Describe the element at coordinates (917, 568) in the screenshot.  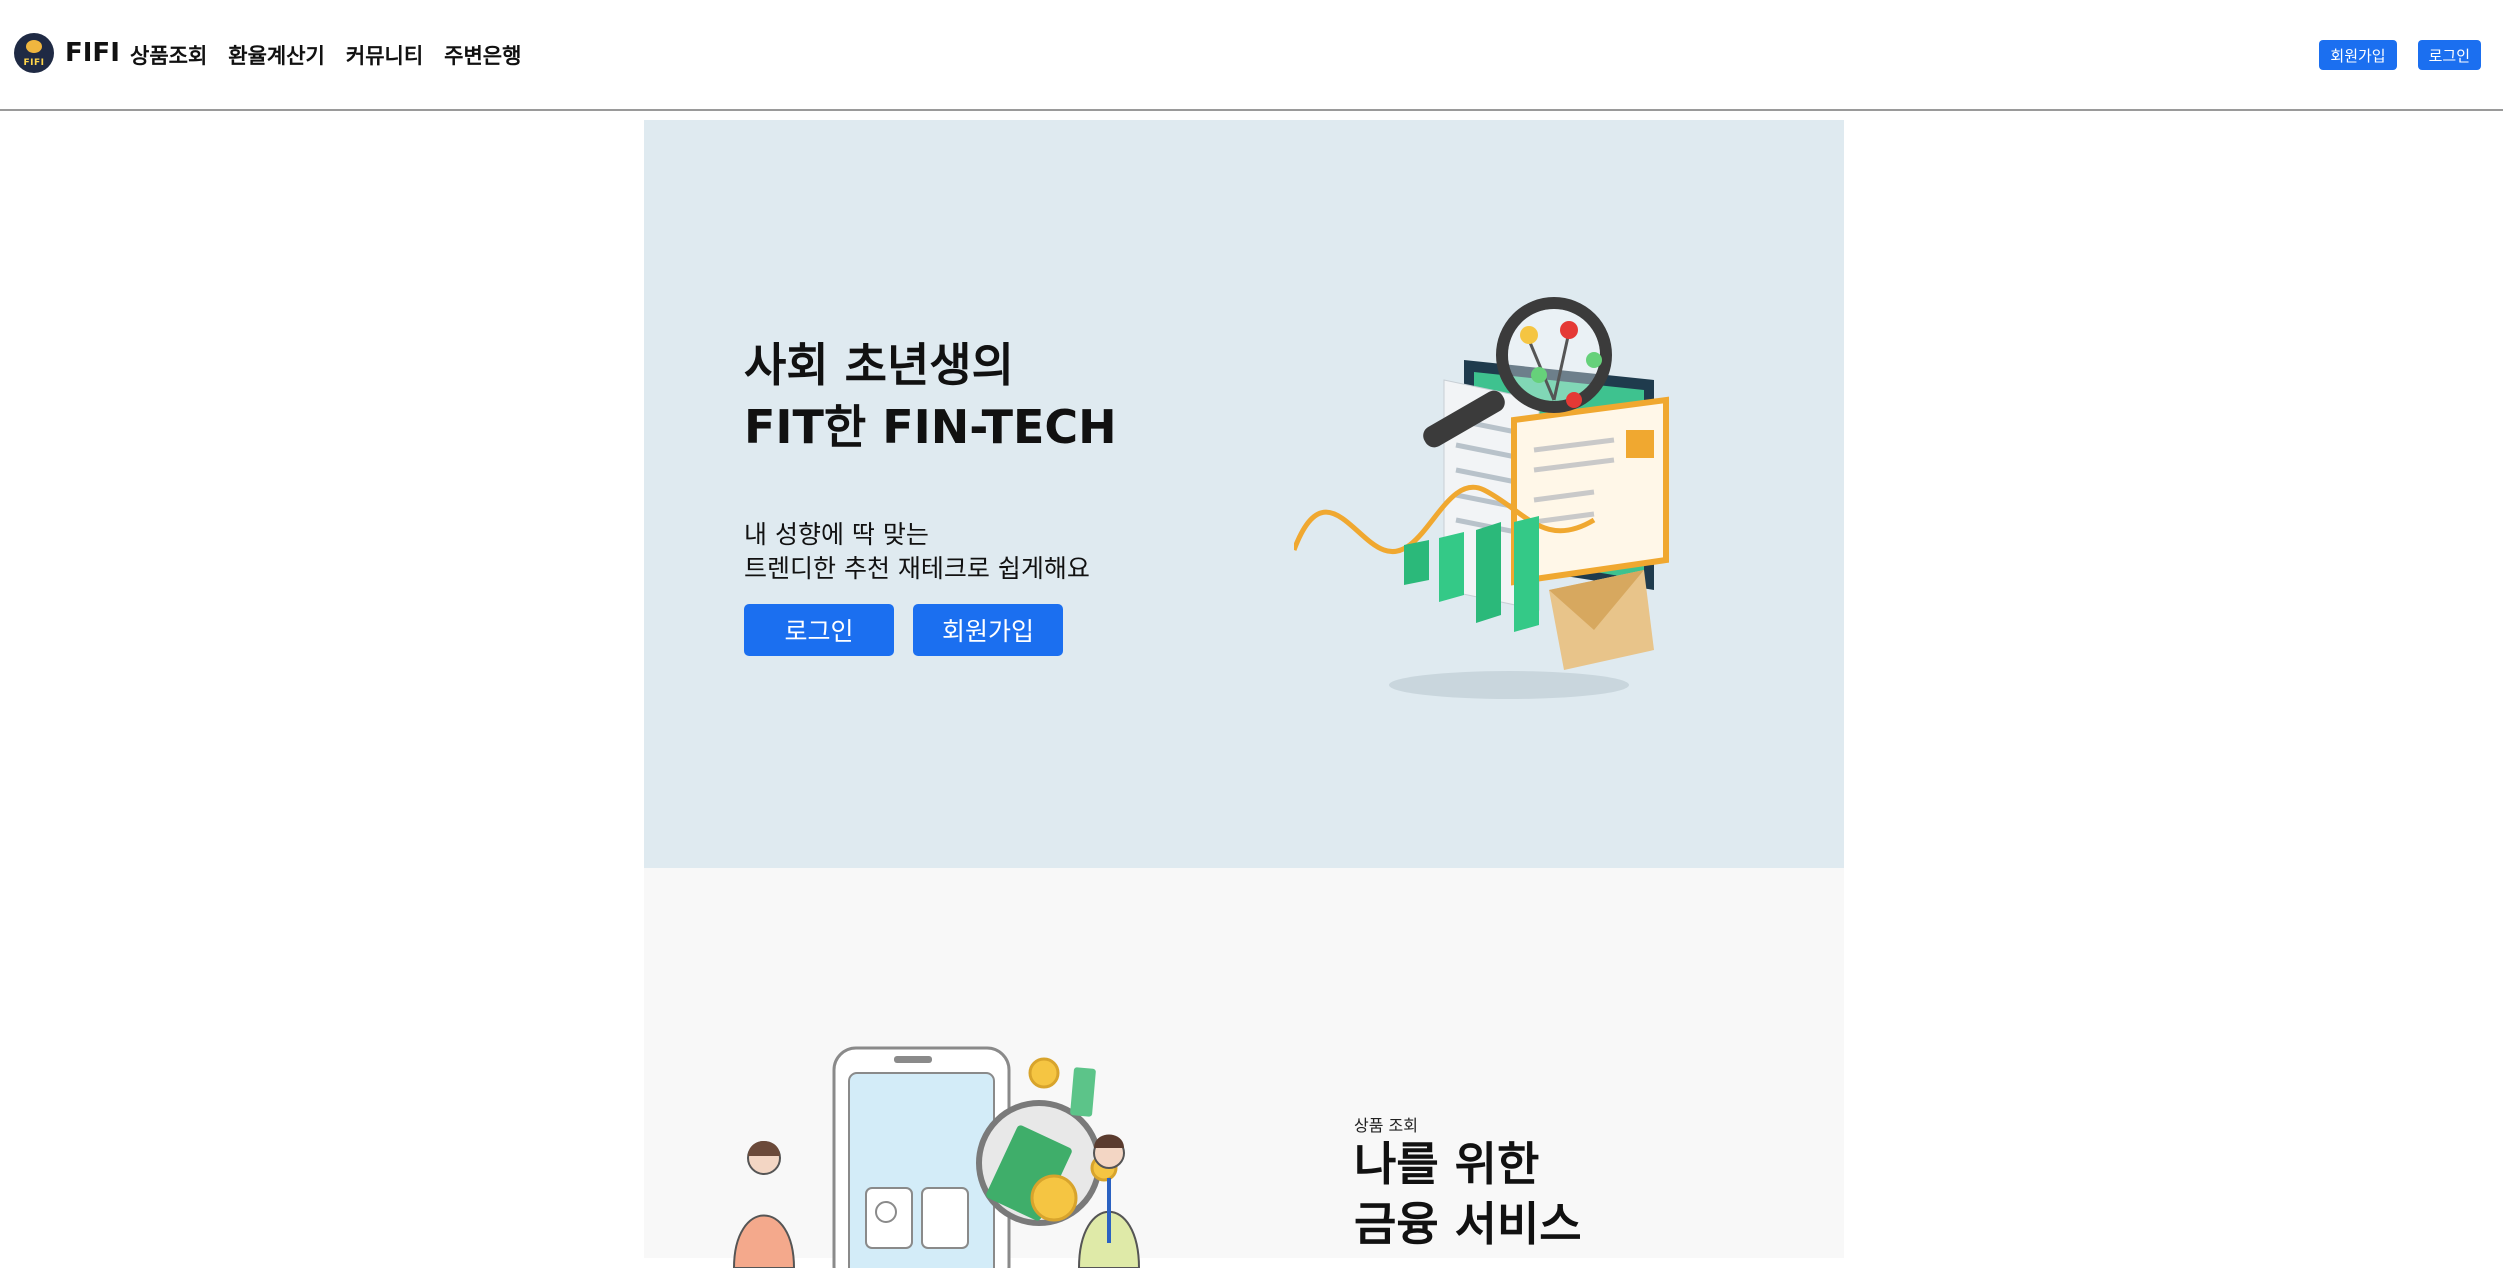
I see `hero-subtitle-line-2: 트렌디한 추천 재테크로 쉽게해요` at that location.